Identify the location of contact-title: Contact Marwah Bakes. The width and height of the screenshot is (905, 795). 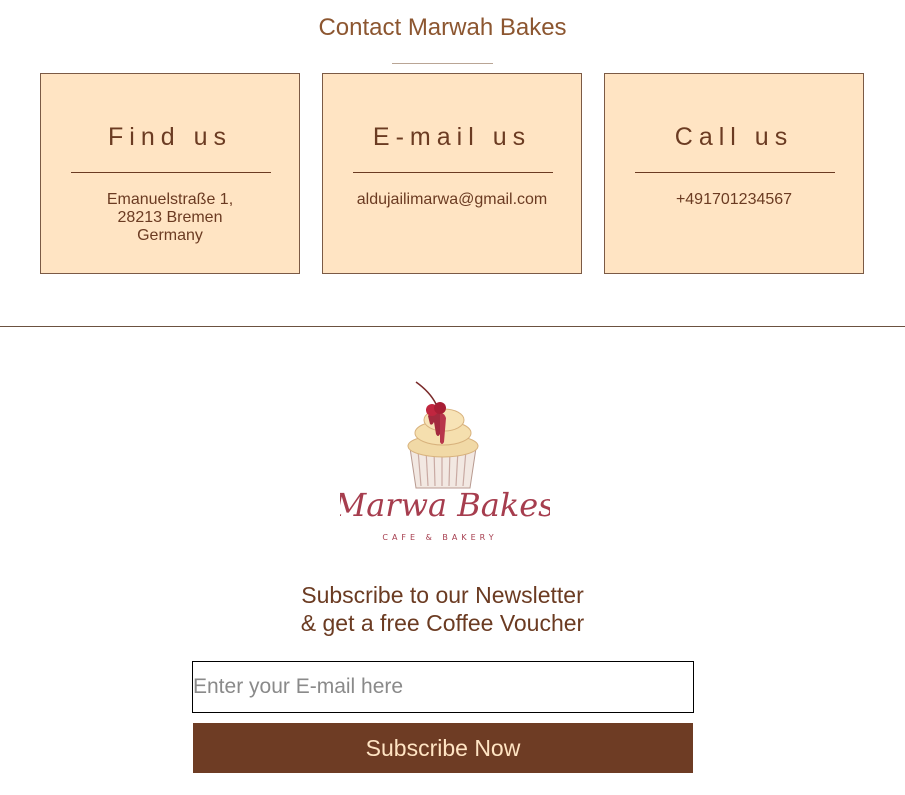
(442, 27).